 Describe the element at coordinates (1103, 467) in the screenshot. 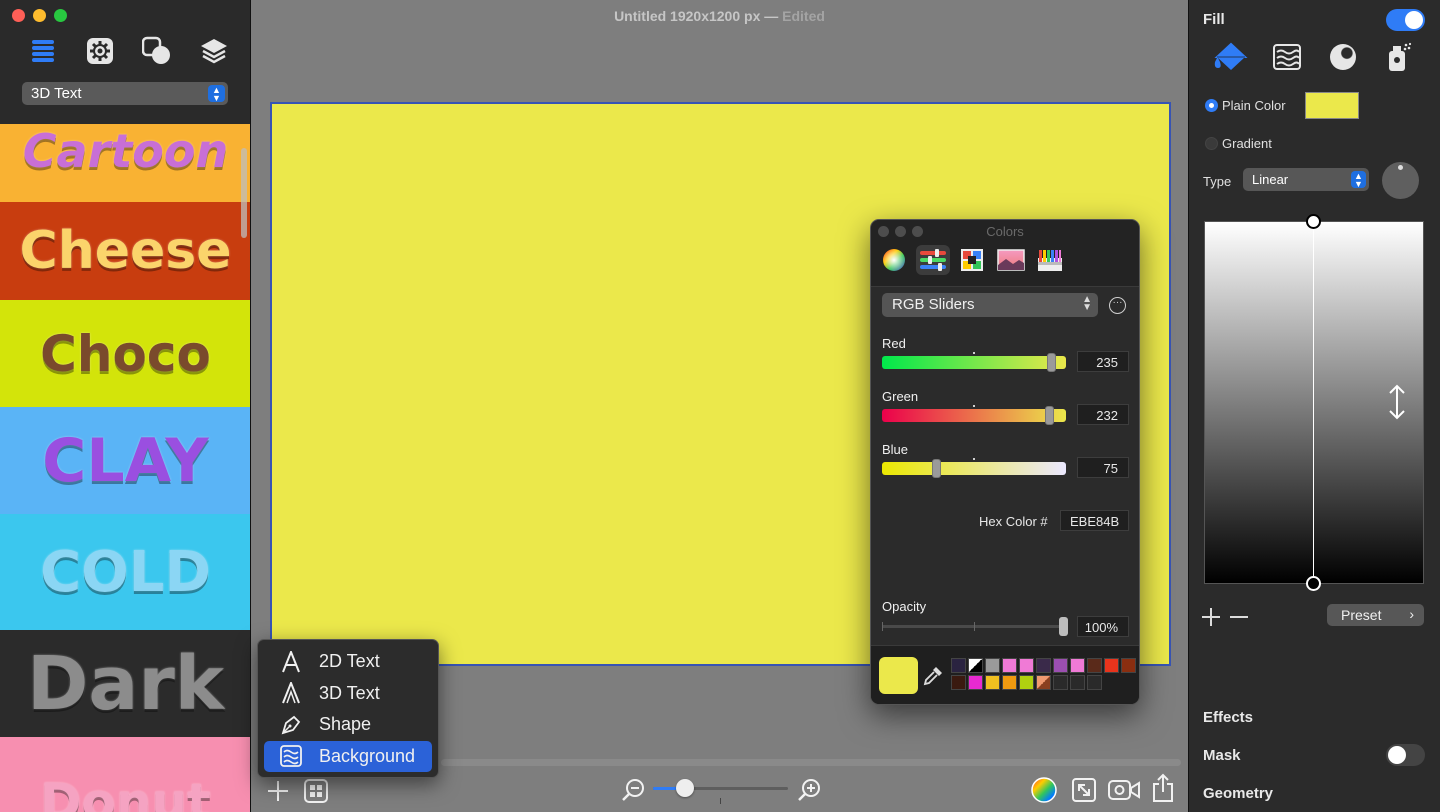

I see `blue-channel-value: 75` at that location.